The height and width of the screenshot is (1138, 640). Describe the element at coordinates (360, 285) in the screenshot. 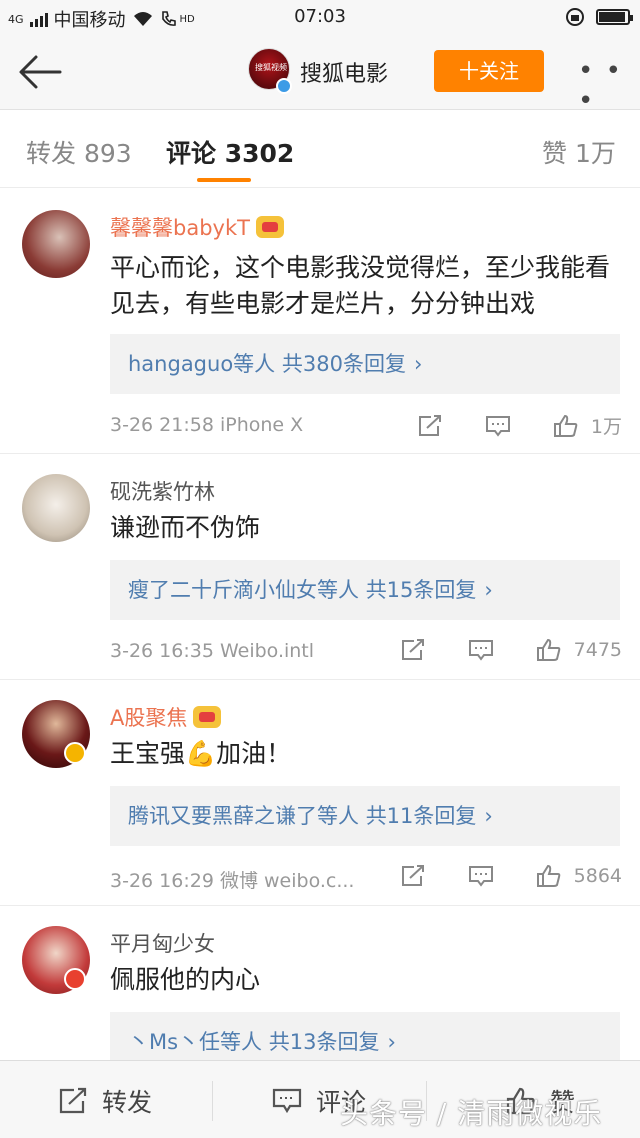

I see `comment-text: 平心而论，这个电影我没觉得烂，至少我能看见去，有些电影才是烂片，分分钟出戏` at that location.